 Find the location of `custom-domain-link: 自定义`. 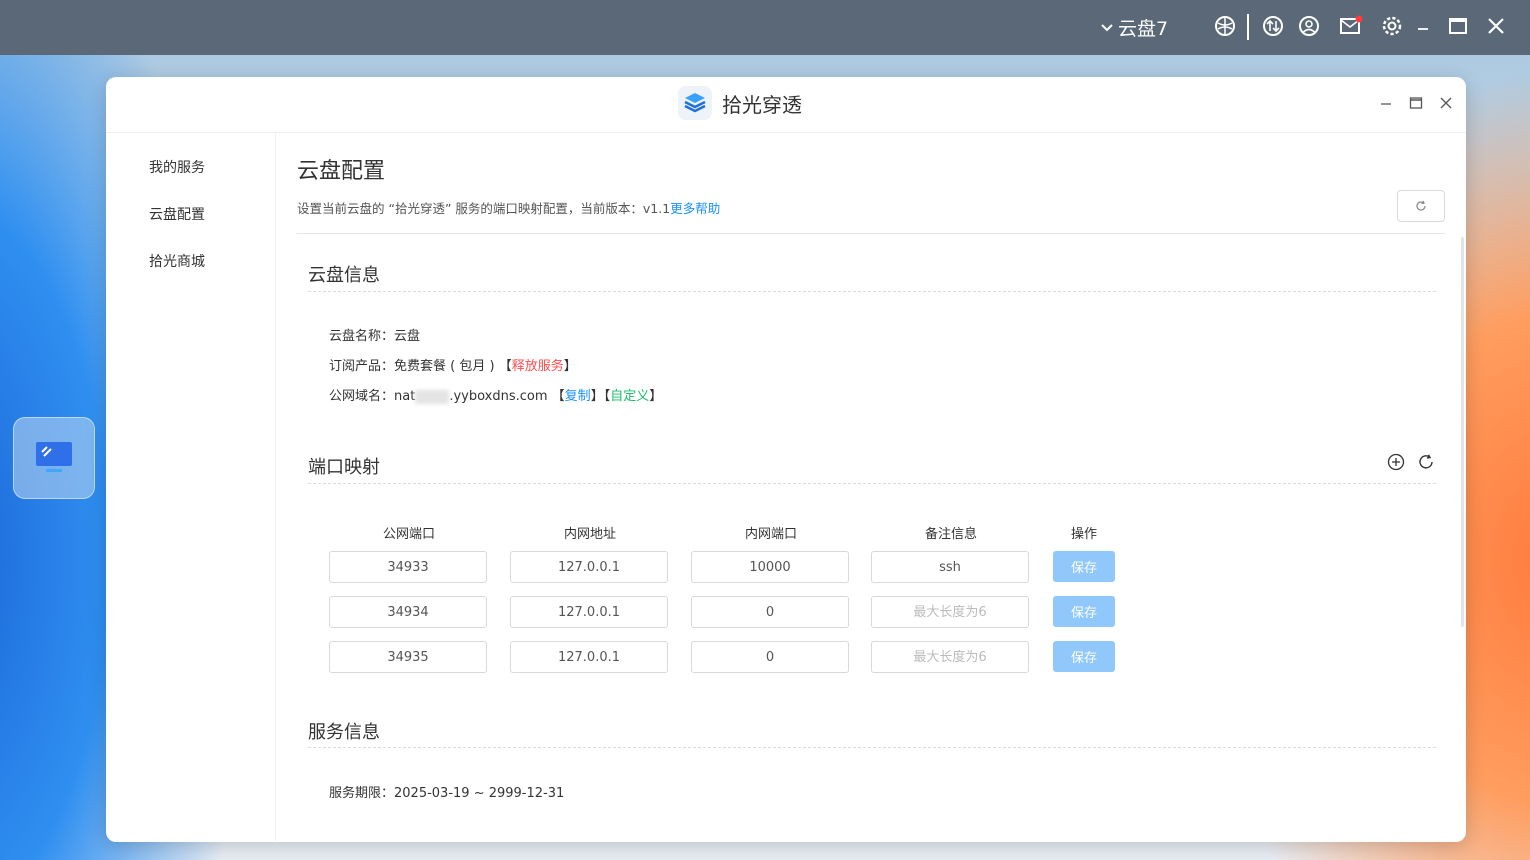

custom-domain-link: 自定义 is located at coordinates (629, 396).